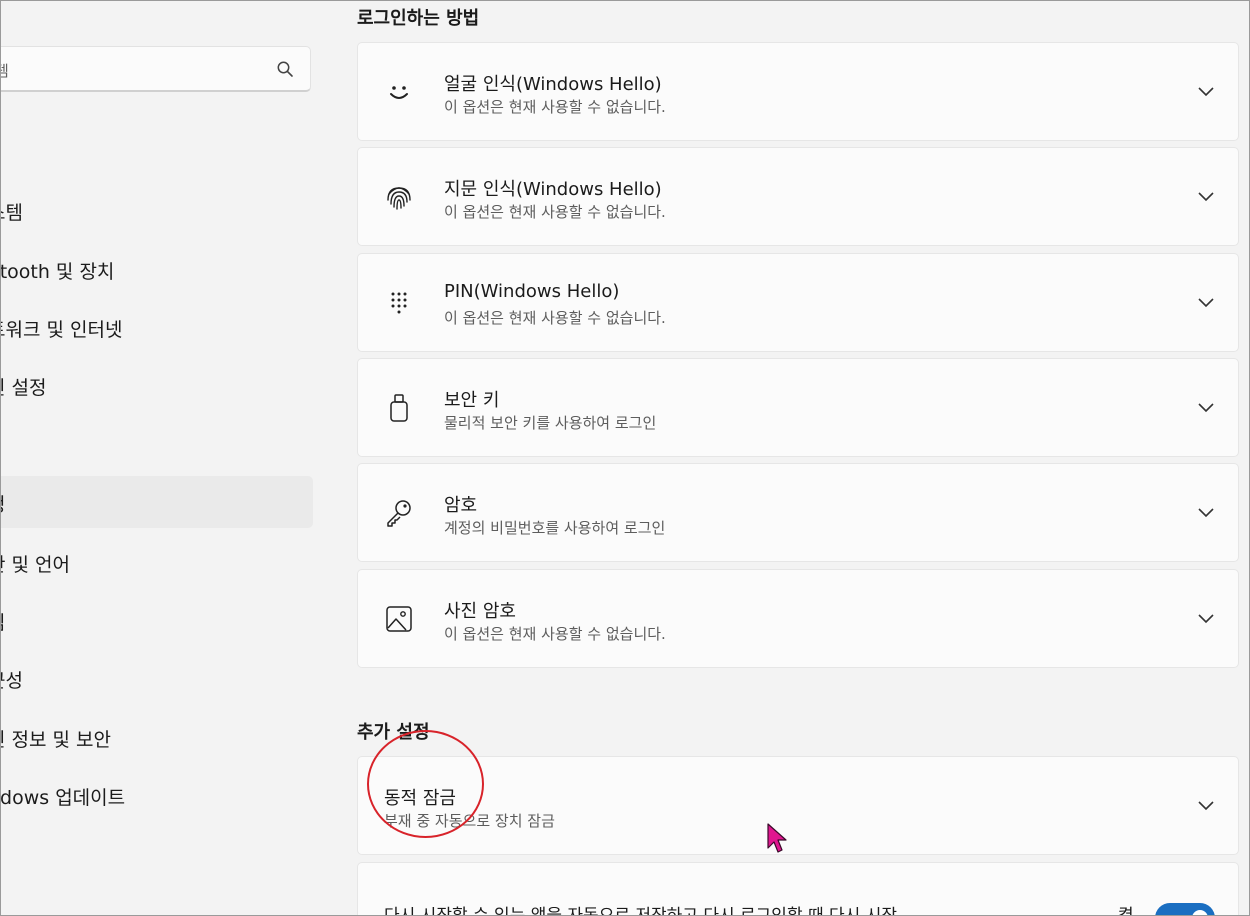 This screenshot has height=916, width=1250. Describe the element at coordinates (285, 69) in the screenshot. I see `search-icon` at that location.